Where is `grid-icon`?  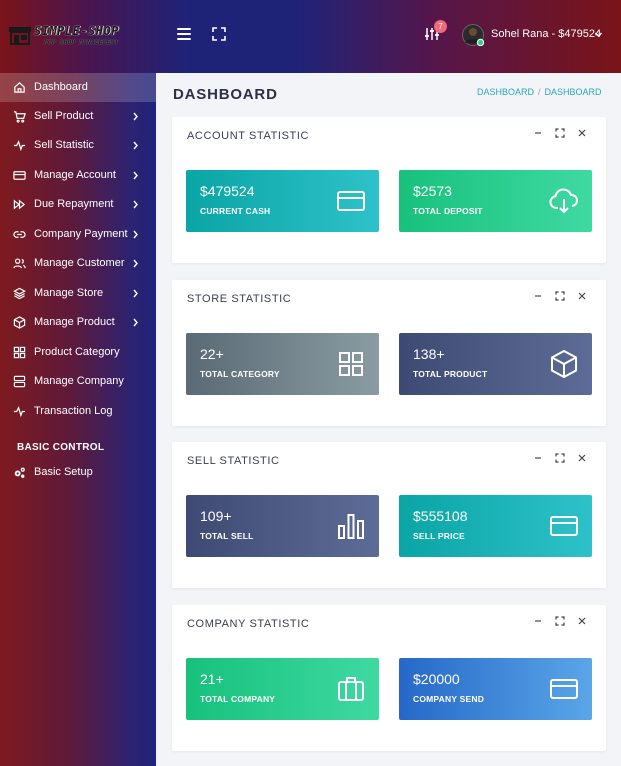
grid-icon is located at coordinates (351, 364).